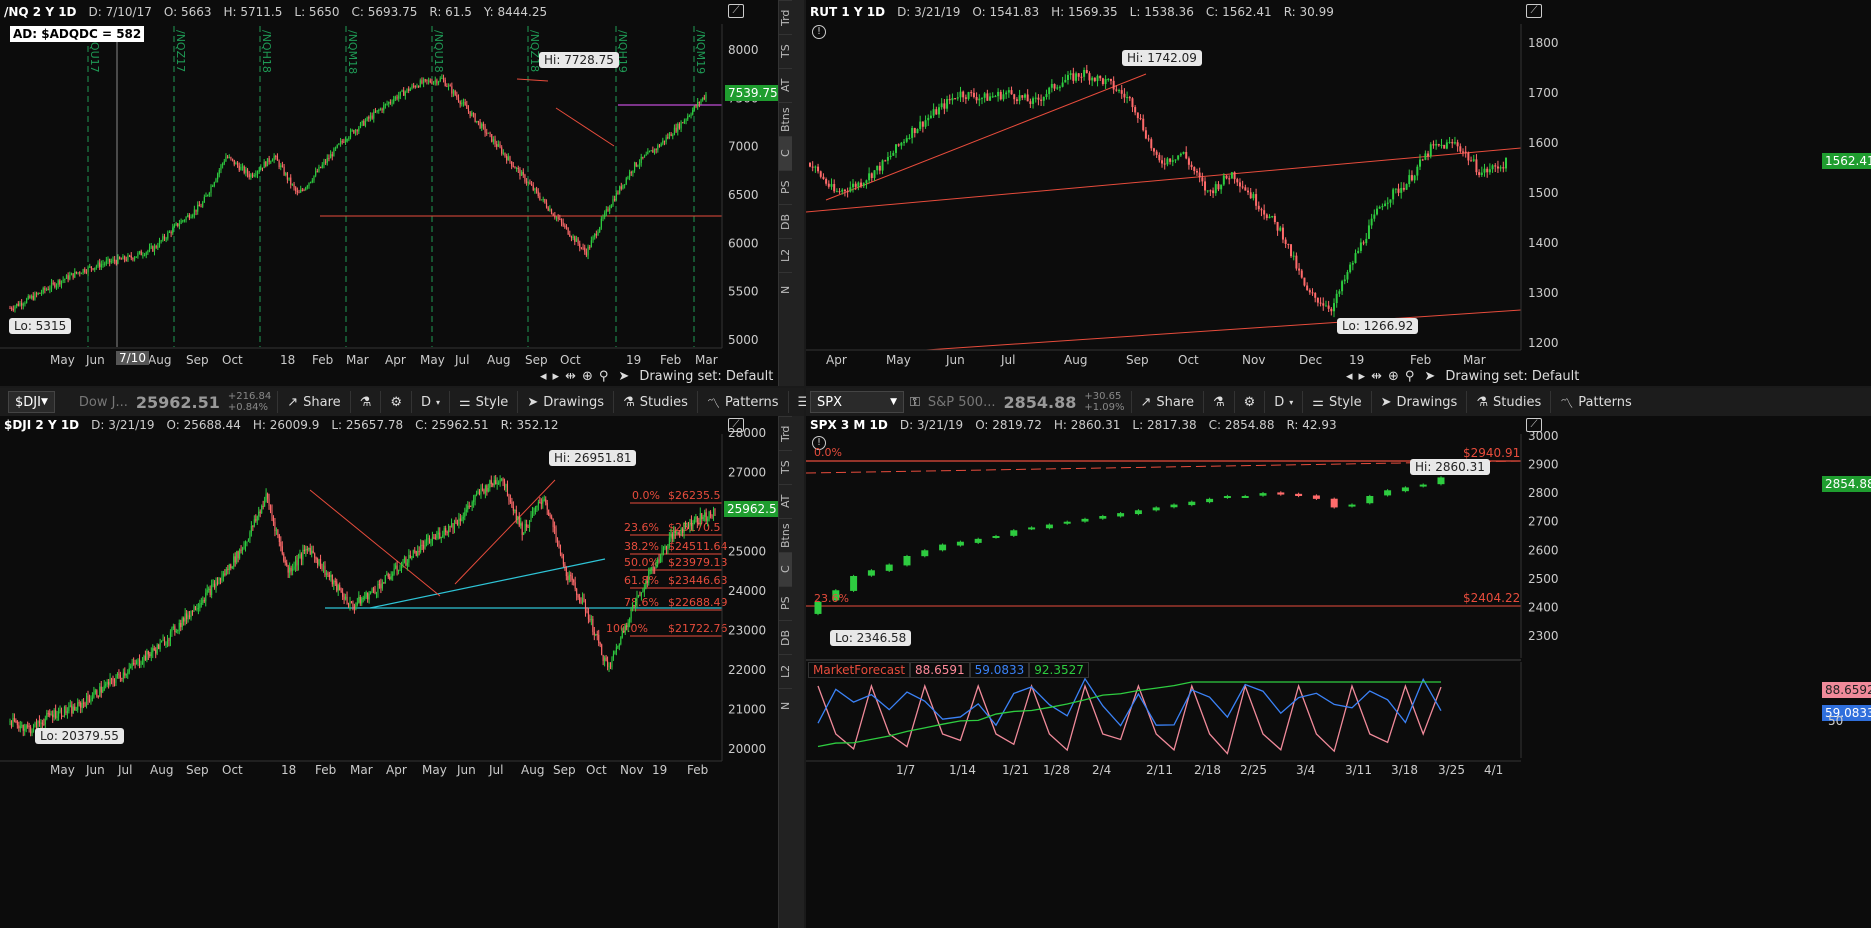 This screenshot has width=1871, height=928. What do you see at coordinates (1418, 402) in the screenshot?
I see `spx-drawings-button: ➤ Drawings` at bounding box center [1418, 402].